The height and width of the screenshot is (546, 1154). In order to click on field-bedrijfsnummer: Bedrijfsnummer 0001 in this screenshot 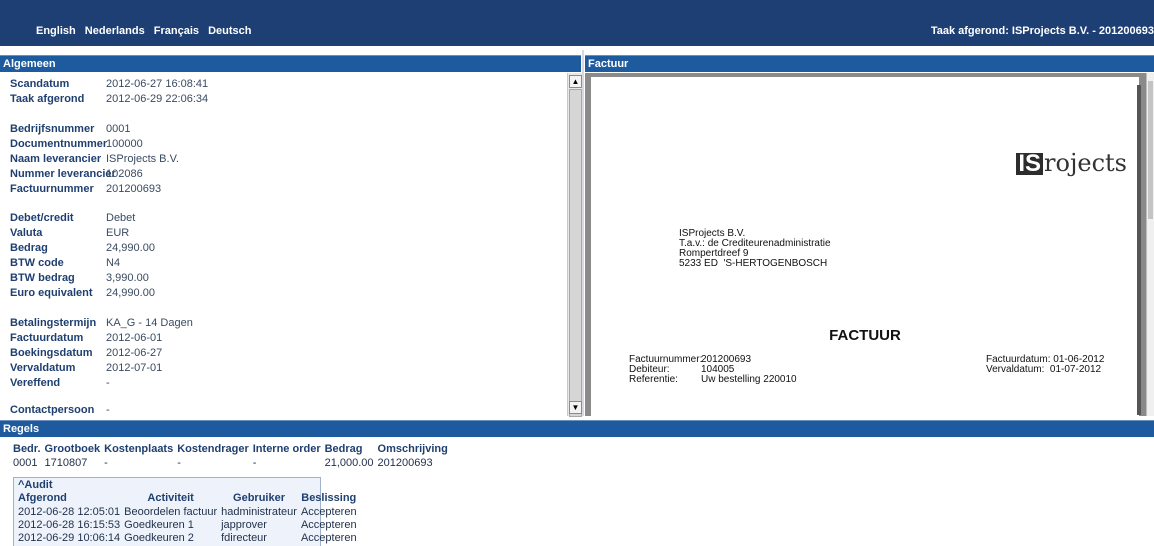, I will do `click(70, 129)`.